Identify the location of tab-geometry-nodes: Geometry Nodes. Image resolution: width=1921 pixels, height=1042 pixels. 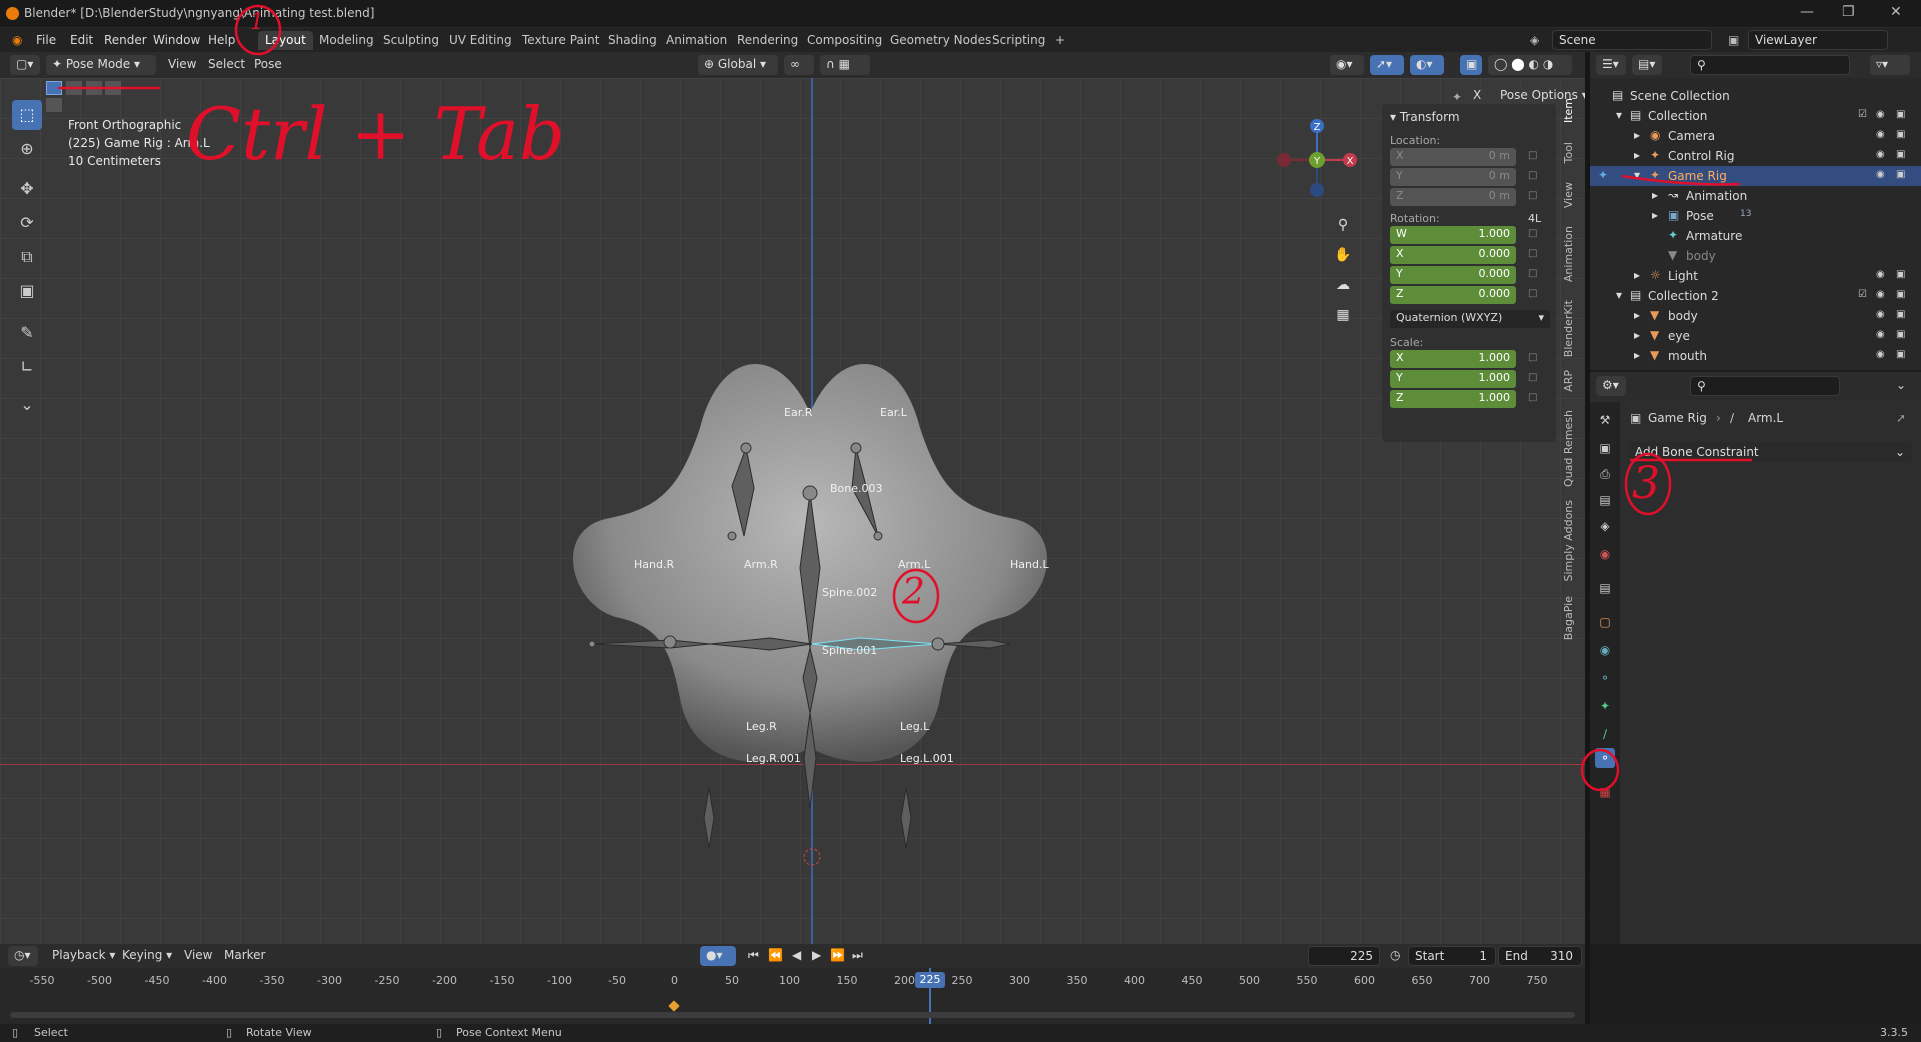
(940, 40).